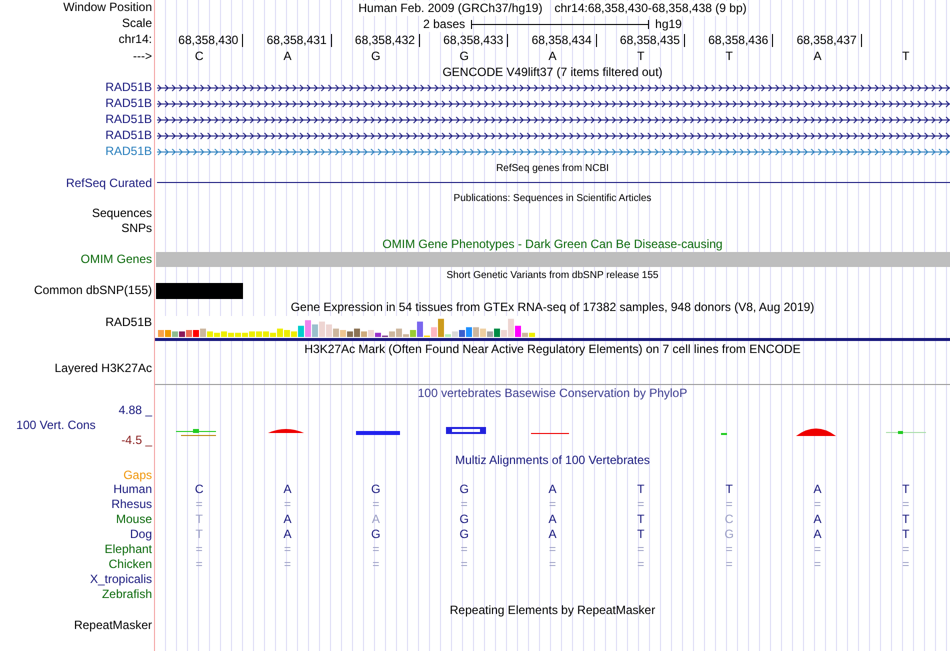  What do you see at coordinates (387, 40) in the screenshot?
I see `ruler-tick-label: 68,358,432` at bounding box center [387, 40].